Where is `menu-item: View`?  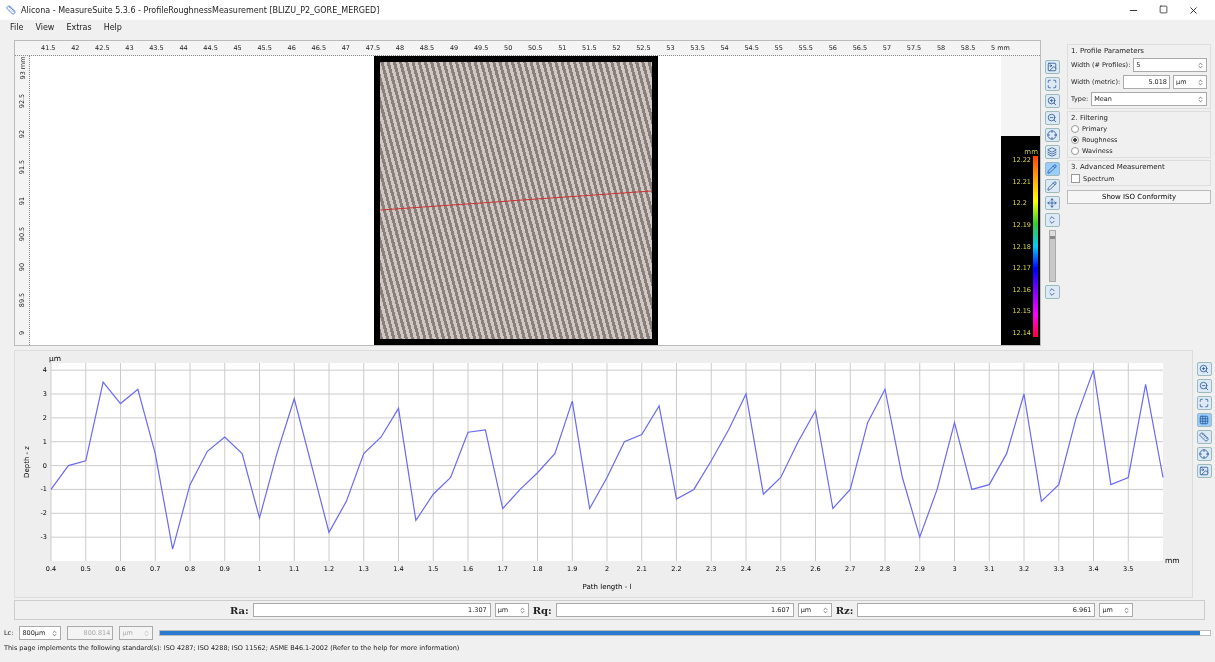 menu-item: View is located at coordinates (45, 27).